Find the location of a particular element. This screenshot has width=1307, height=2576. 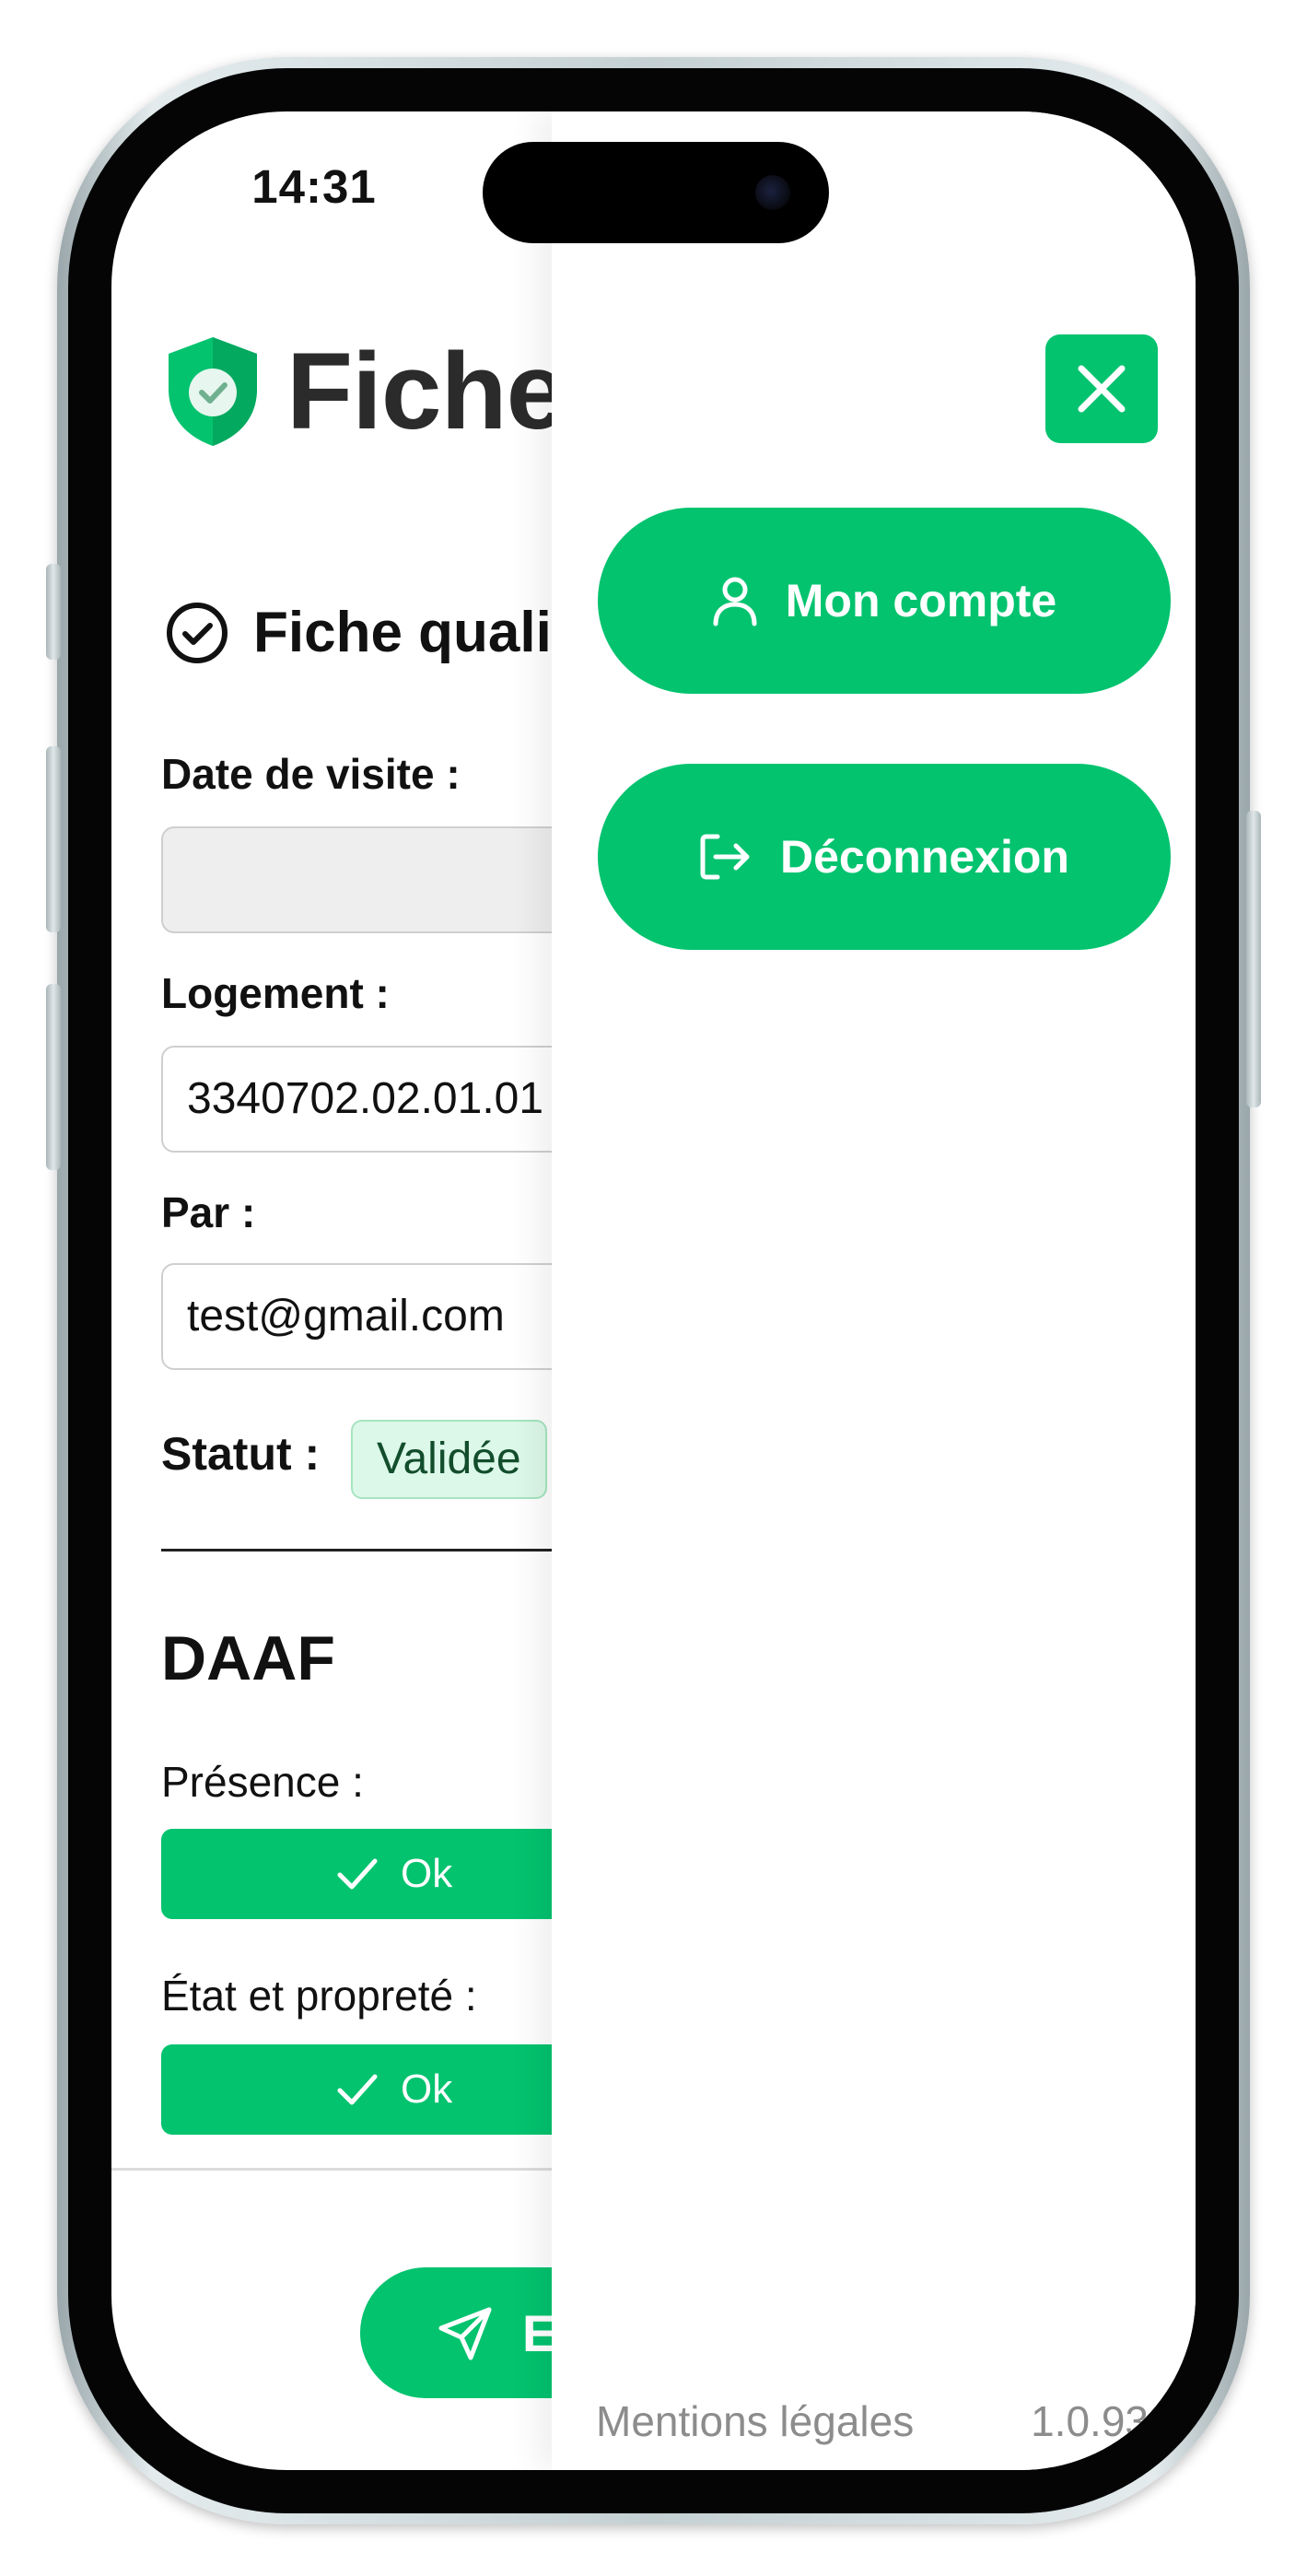

account-button: Mon compte is located at coordinates (885, 601).